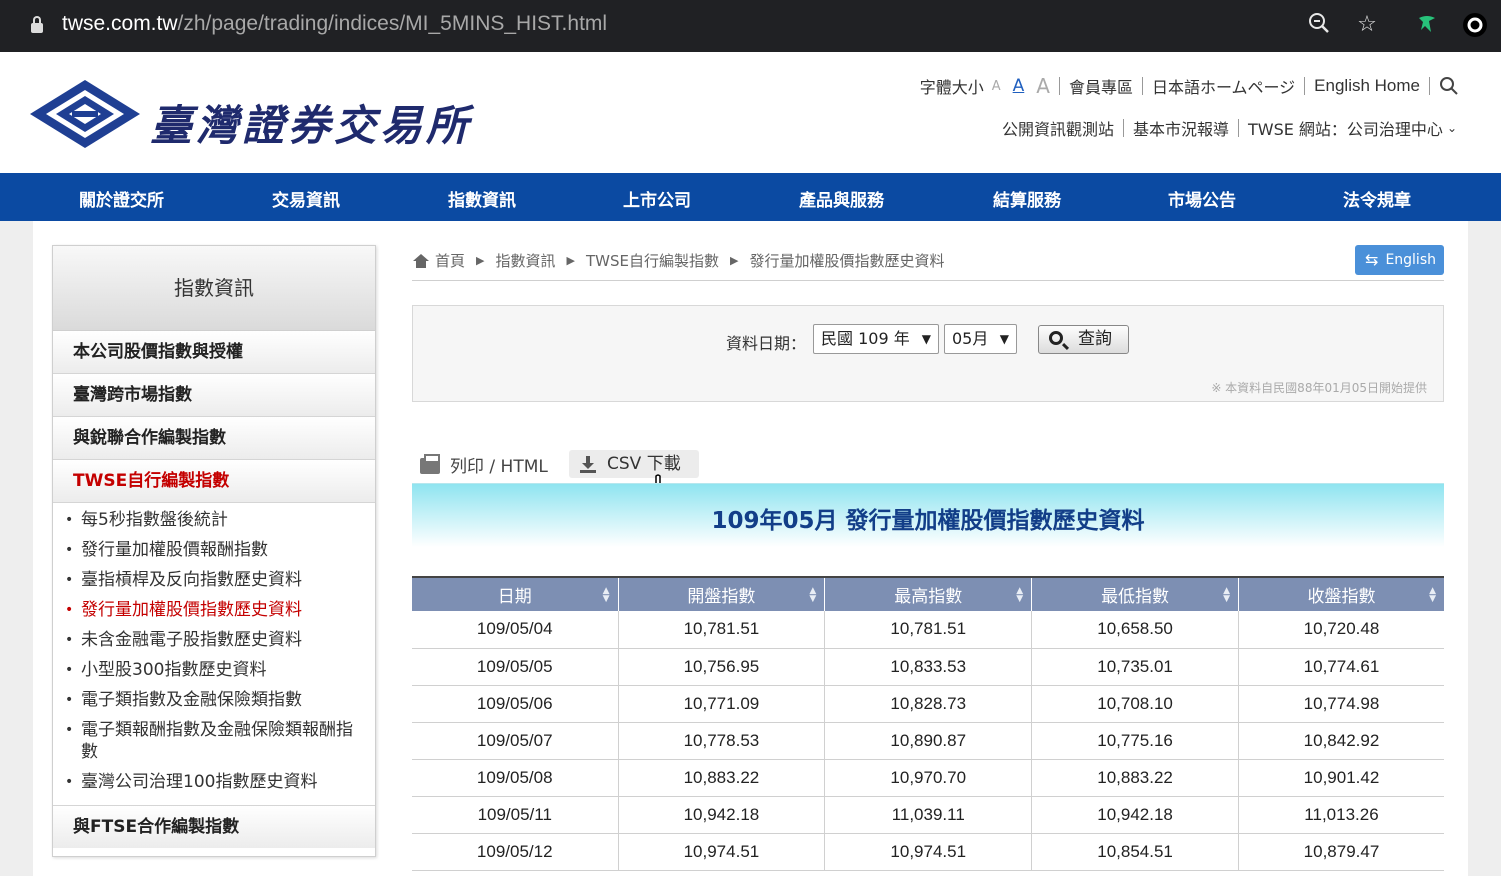  Describe the element at coordinates (634, 464) in the screenshot. I see `csv-download-button: CSV 下載` at that location.